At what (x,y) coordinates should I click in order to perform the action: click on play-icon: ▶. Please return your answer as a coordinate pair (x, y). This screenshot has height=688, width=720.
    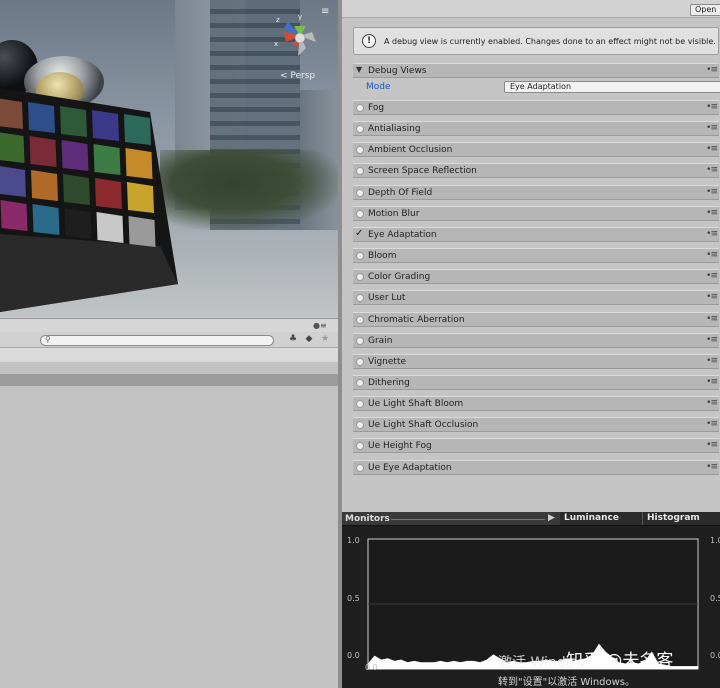
    Looking at the image, I should click on (551, 518).